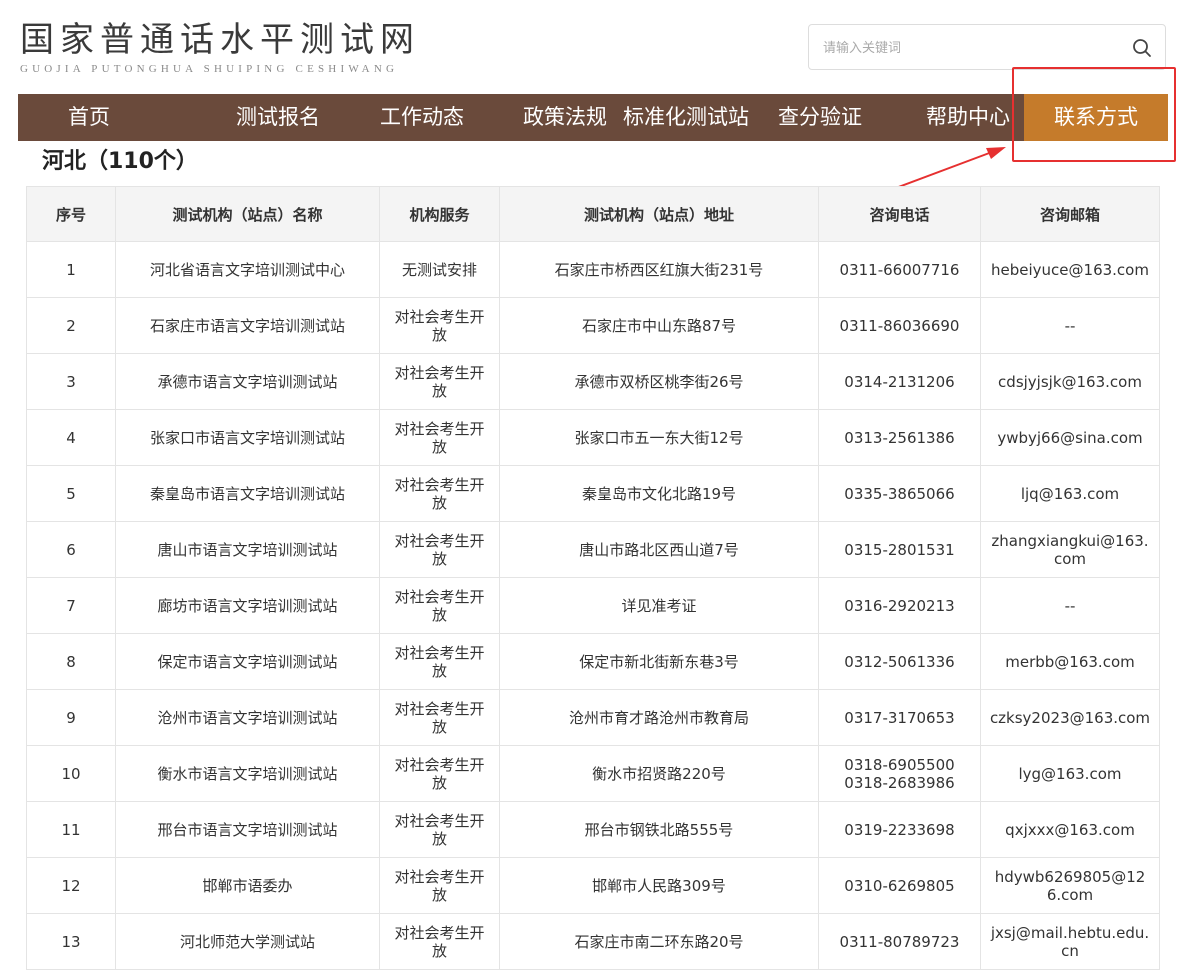 The width and height of the screenshot is (1192, 970). Describe the element at coordinates (899, 717) in the screenshot. I see `contact-phone: 0317-3170653` at that location.